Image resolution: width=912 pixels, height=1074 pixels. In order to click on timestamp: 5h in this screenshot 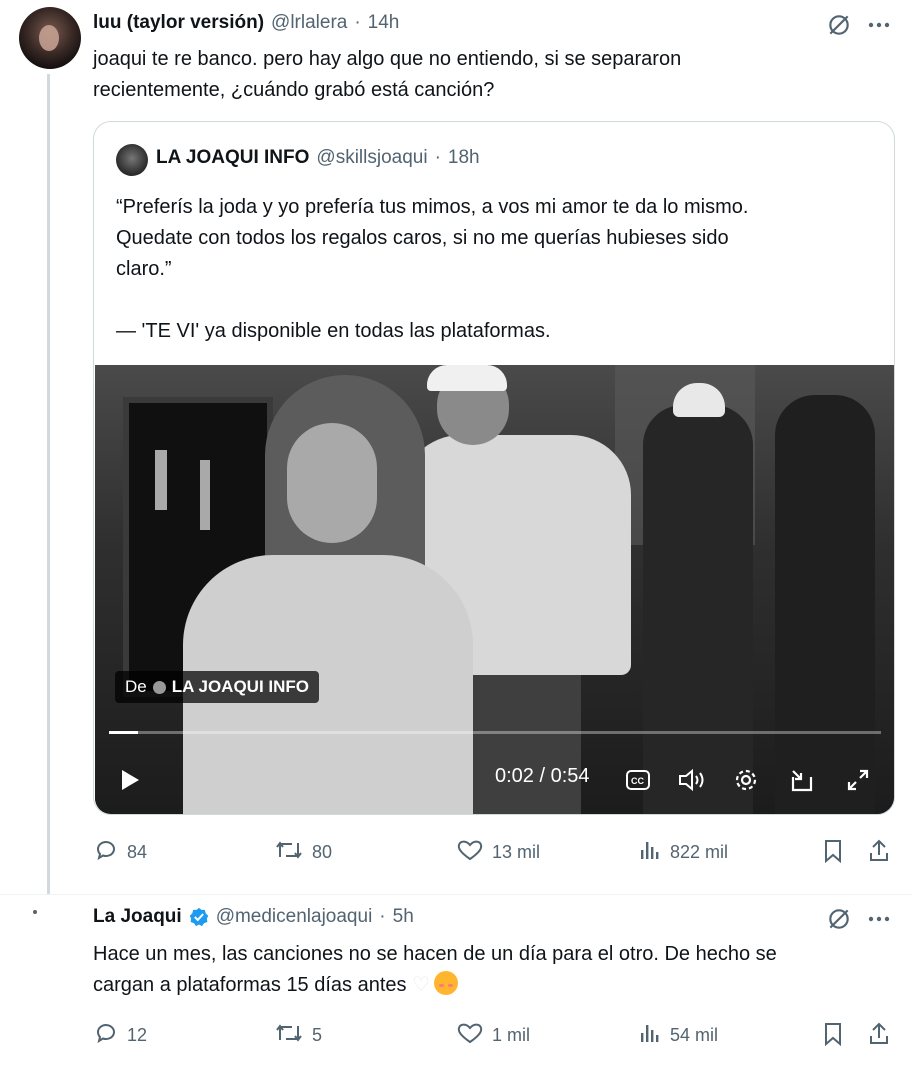, I will do `click(403, 917)`.